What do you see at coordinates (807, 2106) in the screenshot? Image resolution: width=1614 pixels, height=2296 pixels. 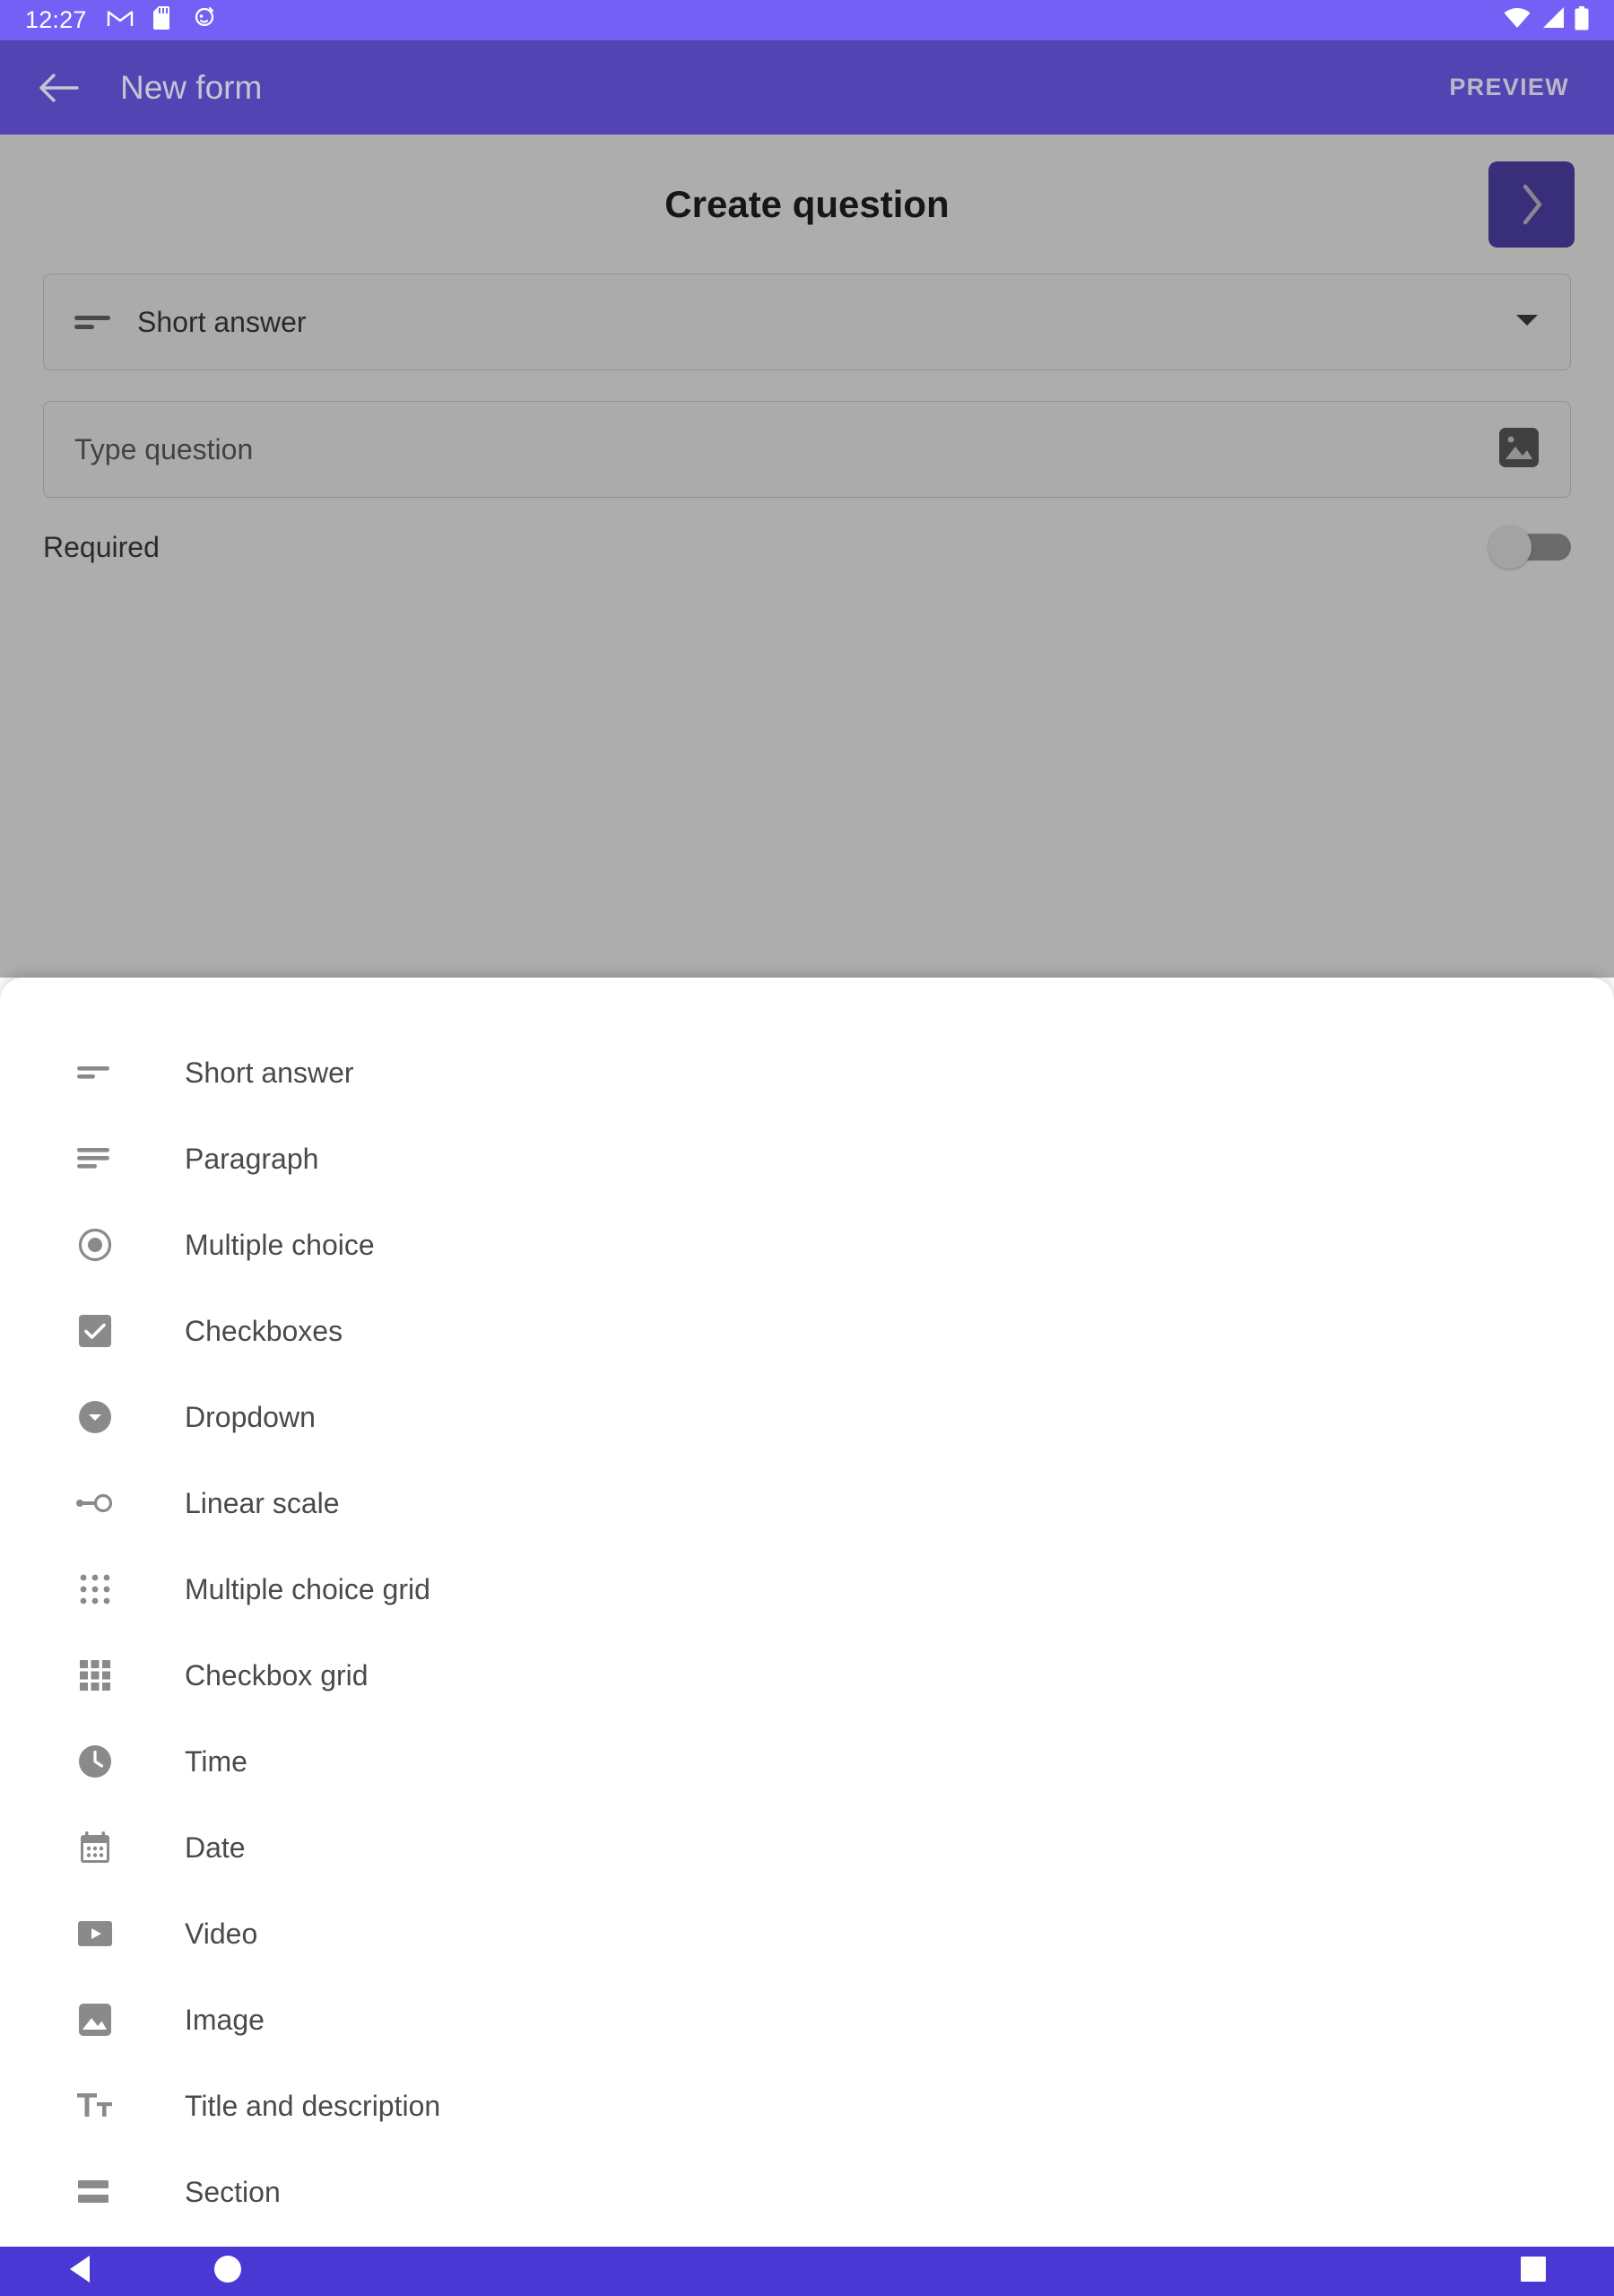 I see `list-item-title-and-description: Title and description` at bounding box center [807, 2106].